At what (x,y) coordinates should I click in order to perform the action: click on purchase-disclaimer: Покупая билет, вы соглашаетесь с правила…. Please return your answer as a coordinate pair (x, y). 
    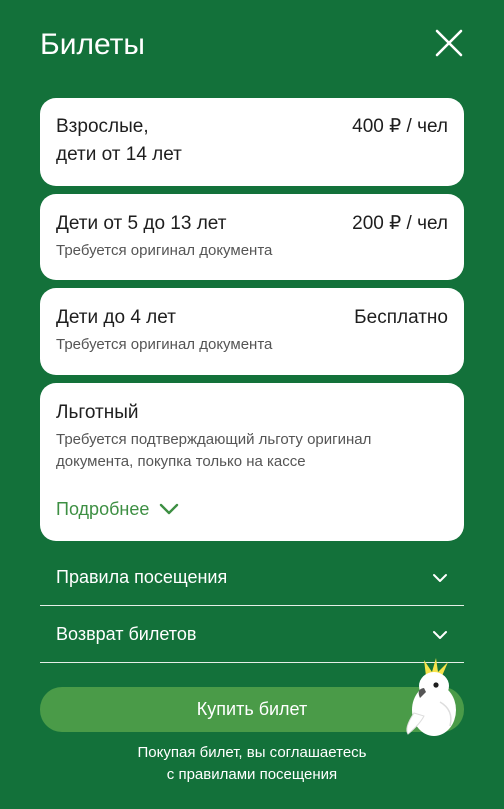
    Looking at the image, I should click on (252, 764).